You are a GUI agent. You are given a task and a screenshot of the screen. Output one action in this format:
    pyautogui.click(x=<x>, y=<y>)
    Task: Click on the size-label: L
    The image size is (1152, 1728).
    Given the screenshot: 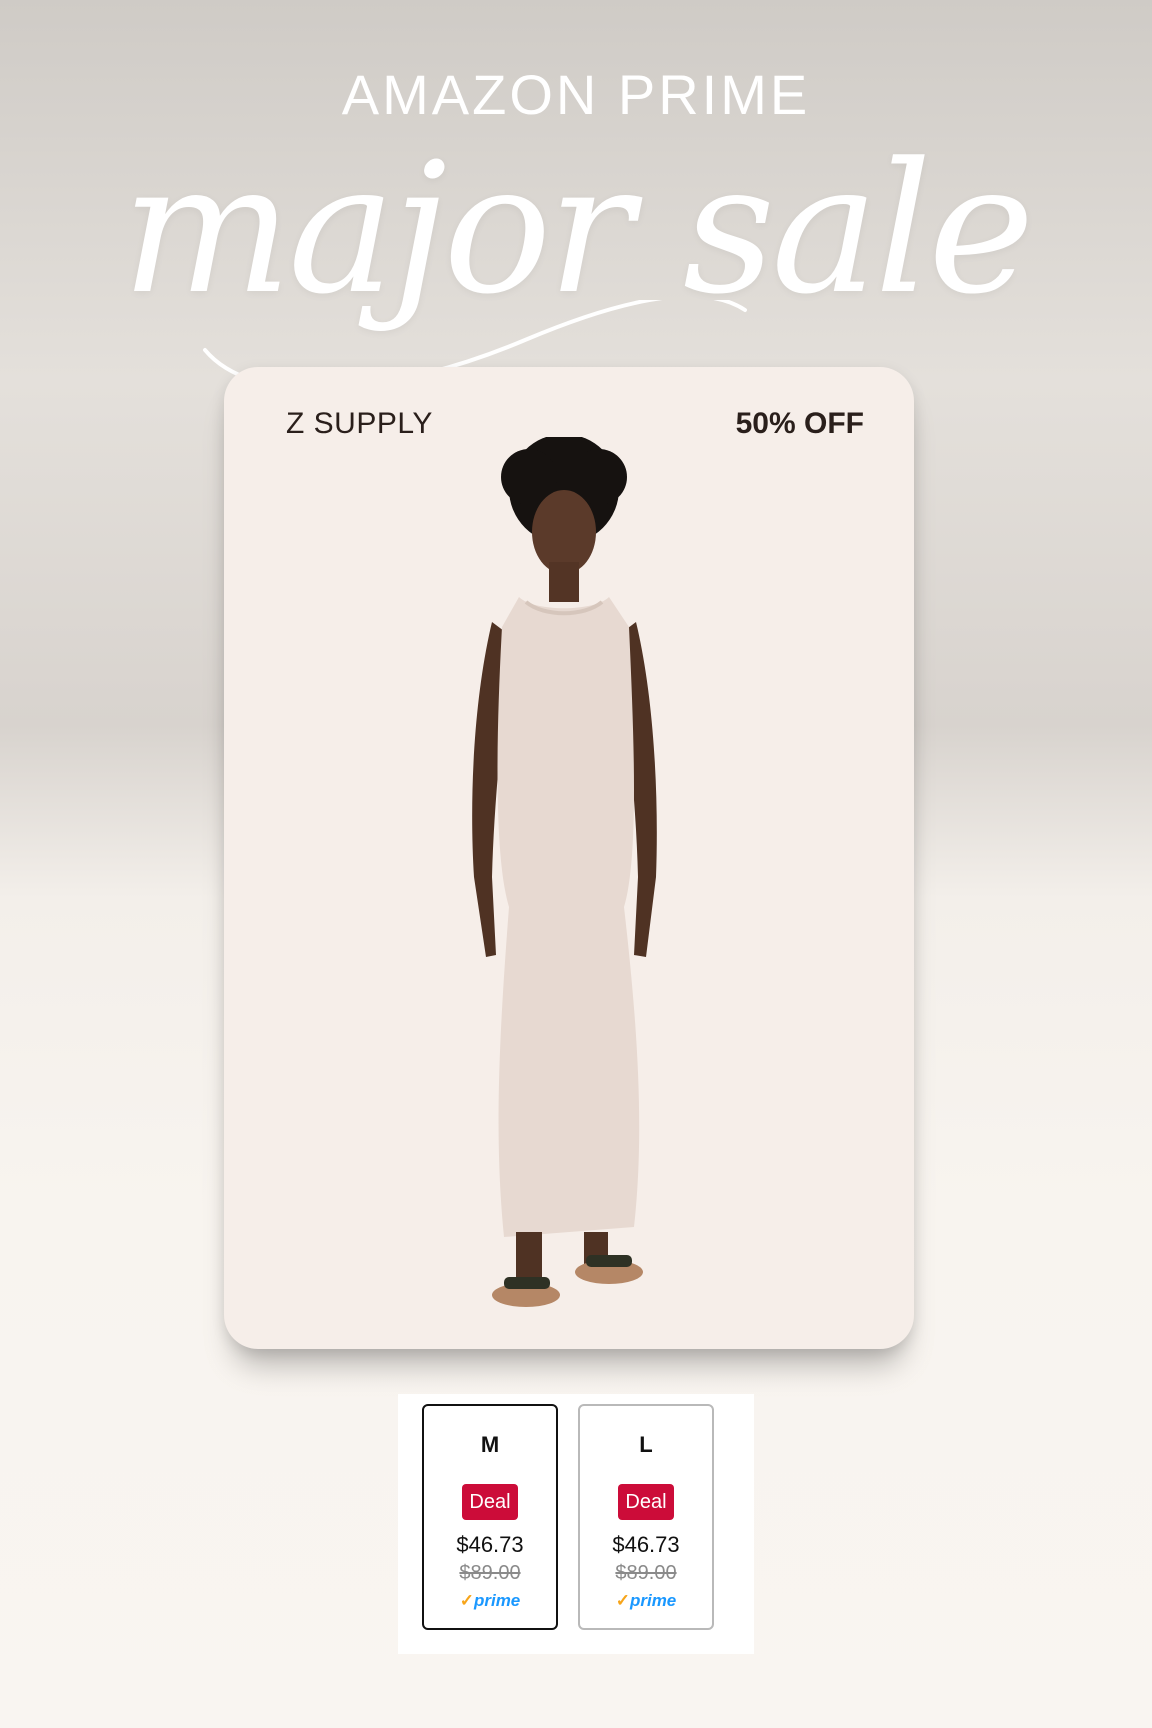 What is the action you would take?
    pyautogui.click(x=646, y=1444)
    